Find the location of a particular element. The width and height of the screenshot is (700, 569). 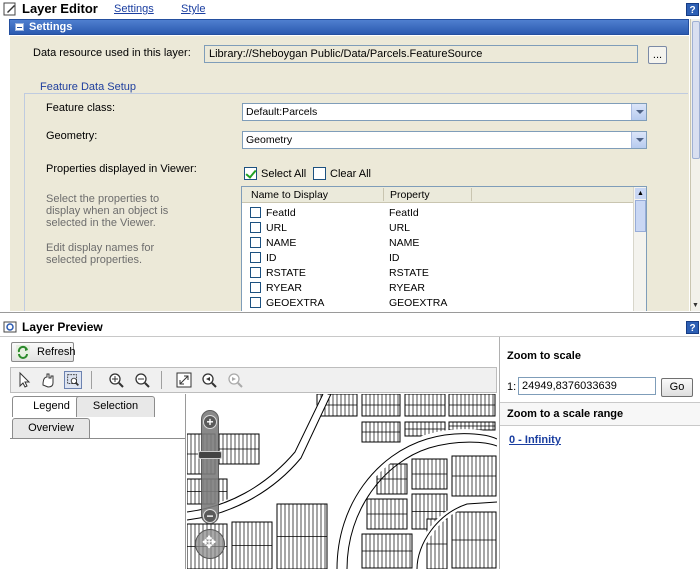

parcel-map is located at coordinates (342, 481).